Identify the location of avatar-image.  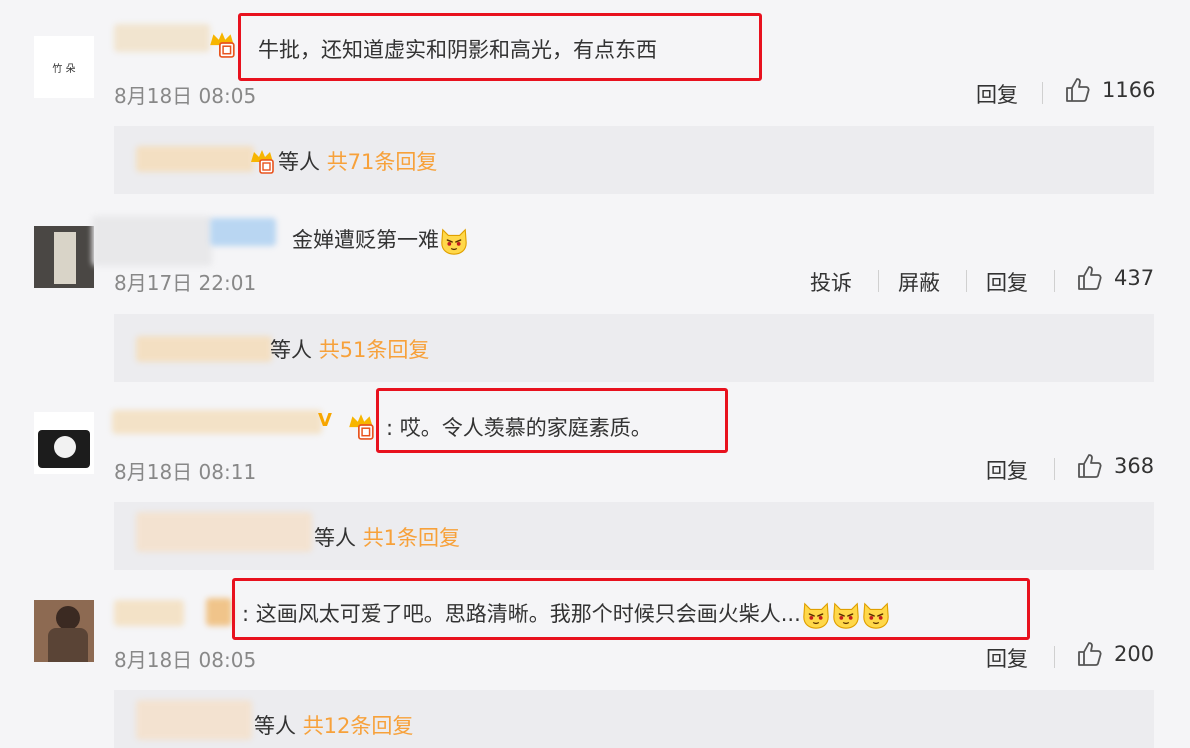
(65, 258).